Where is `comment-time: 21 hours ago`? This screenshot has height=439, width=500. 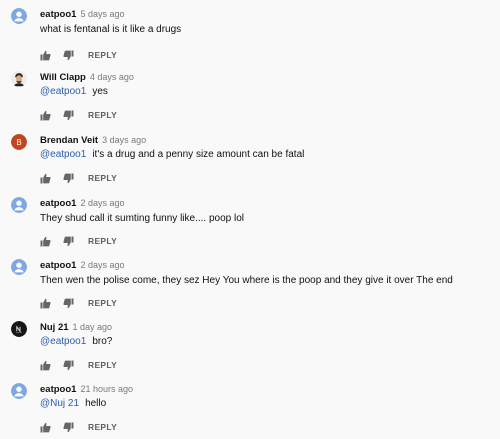
comment-time: 21 hours ago is located at coordinates (106, 389).